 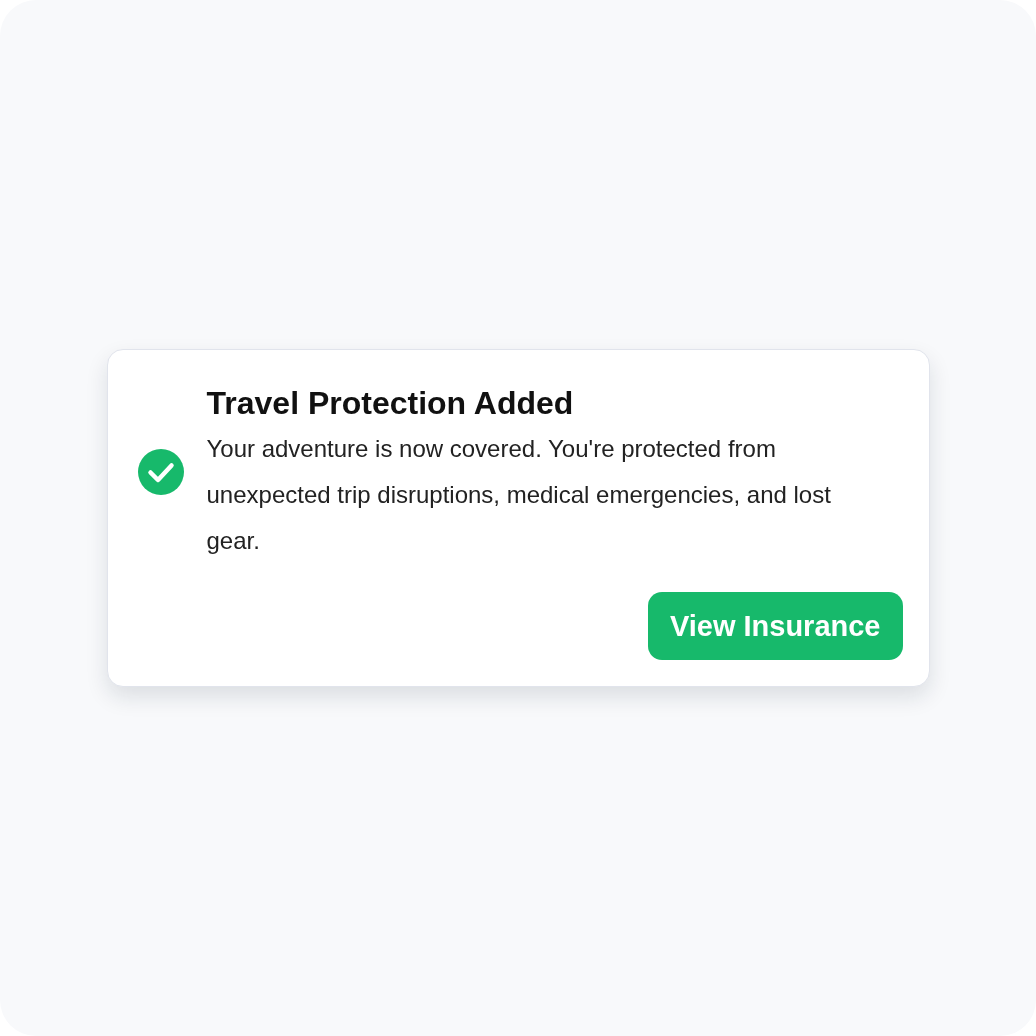 What do you see at coordinates (390, 403) in the screenshot?
I see `notification-title: Travel Protection Added` at bounding box center [390, 403].